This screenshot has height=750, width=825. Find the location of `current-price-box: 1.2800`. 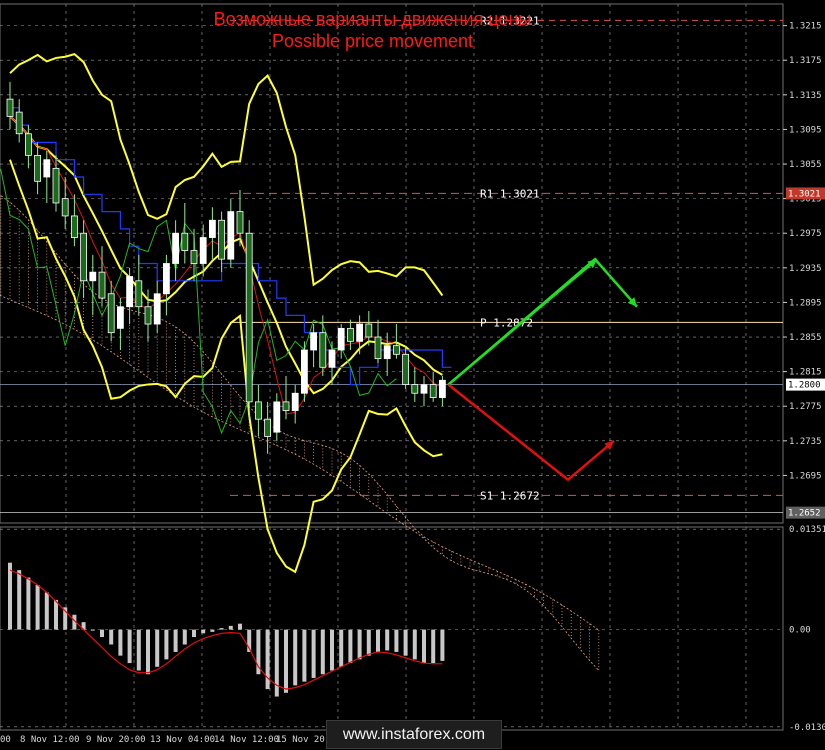

current-price-box: 1.2800 is located at coordinates (804, 386).